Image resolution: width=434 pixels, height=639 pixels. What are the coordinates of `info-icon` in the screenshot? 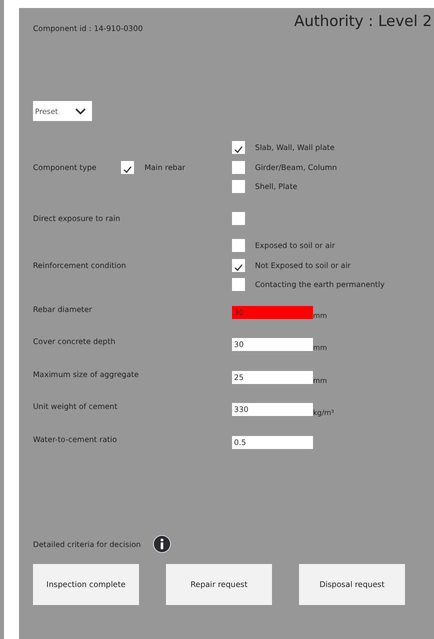 It's located at (161, 544).